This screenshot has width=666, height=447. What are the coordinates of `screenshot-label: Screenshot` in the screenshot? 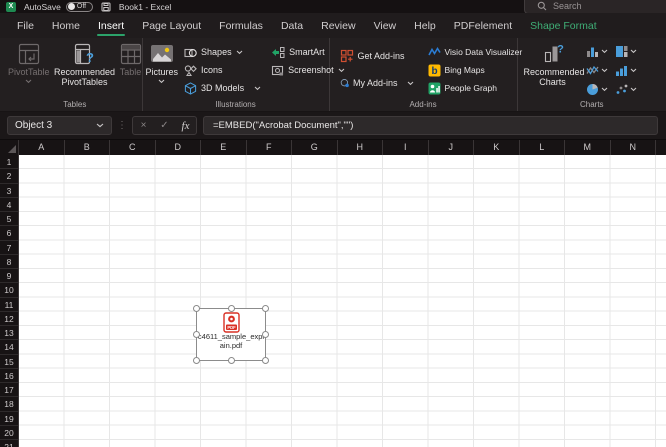 It's located at (311, 70).